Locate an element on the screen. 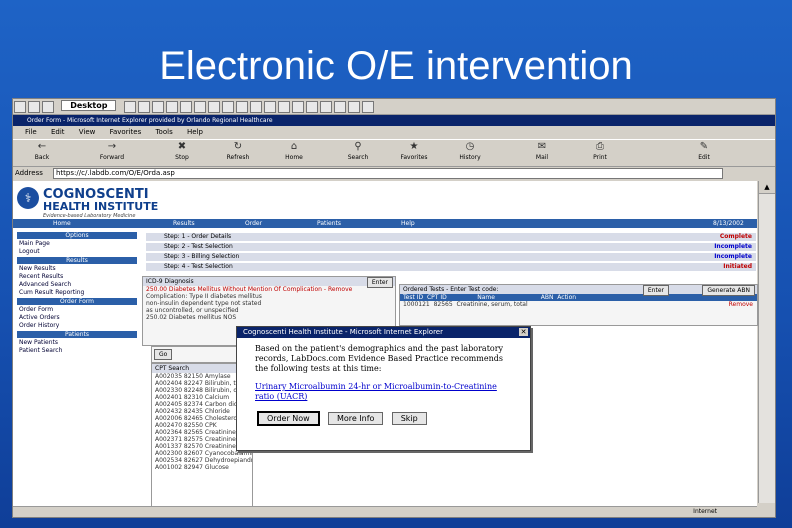 This screenshot has width=792, height=528. menu-favorites: Favorites is located at coordinates (126, 132).